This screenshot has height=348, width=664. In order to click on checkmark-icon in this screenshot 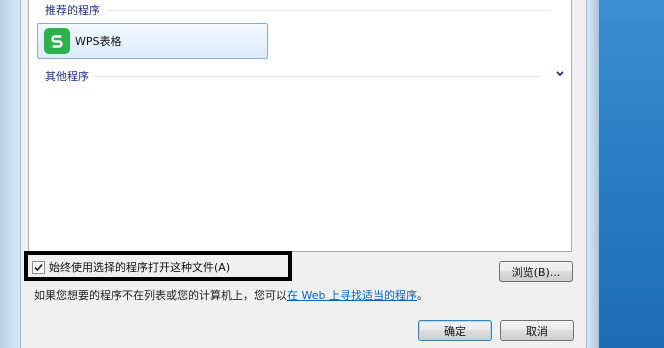, I will do `click(38, 267)`.